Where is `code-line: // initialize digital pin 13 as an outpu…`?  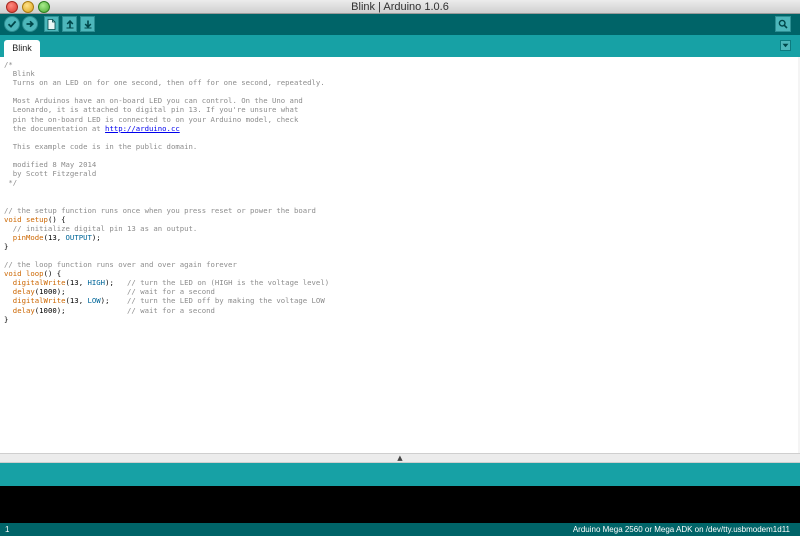
code-line: // initialize digital pin 13 as an outpu… is located at coordinates (166, 228).